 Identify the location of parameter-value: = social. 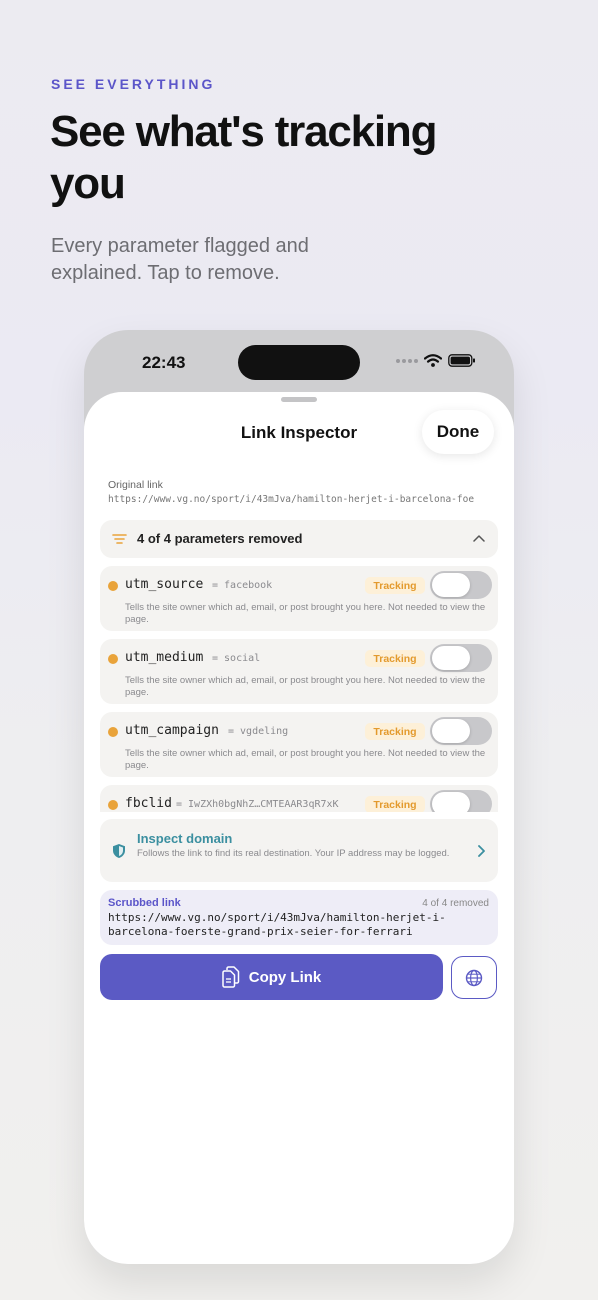
(236, 658).